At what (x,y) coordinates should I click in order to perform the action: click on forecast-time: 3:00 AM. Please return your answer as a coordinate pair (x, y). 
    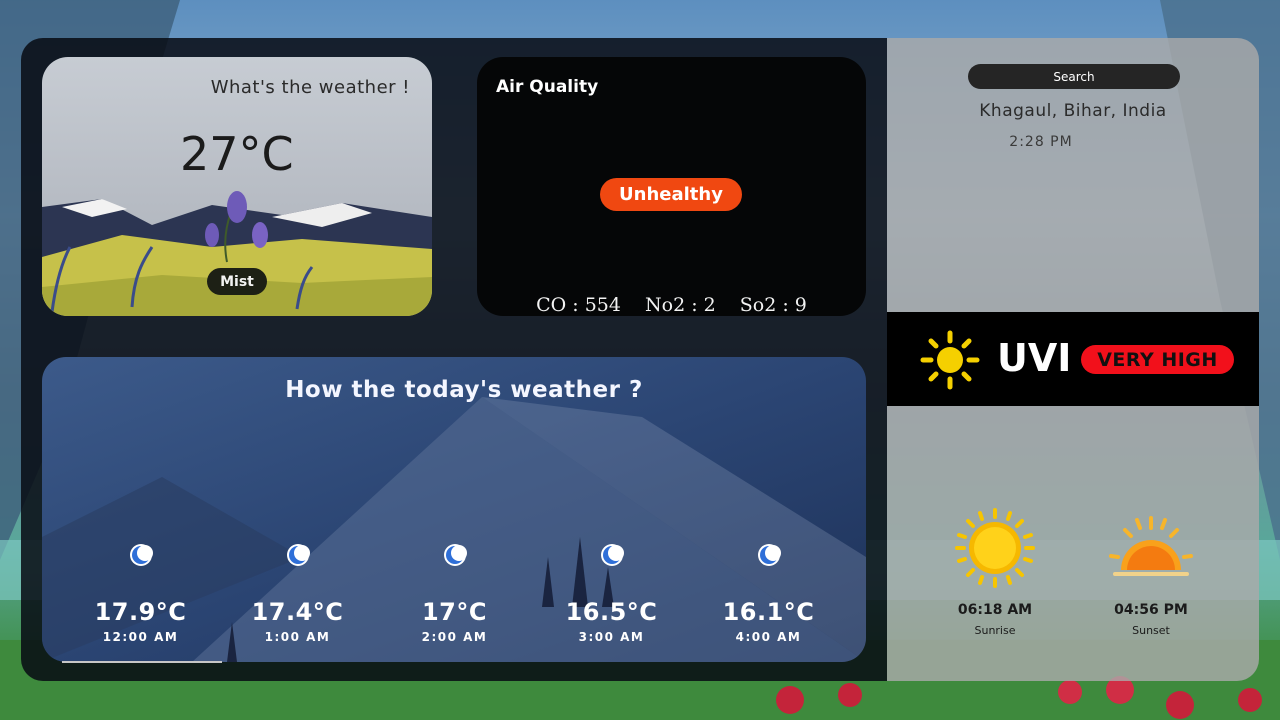
    Looking at the image, I should click on (611, 637).